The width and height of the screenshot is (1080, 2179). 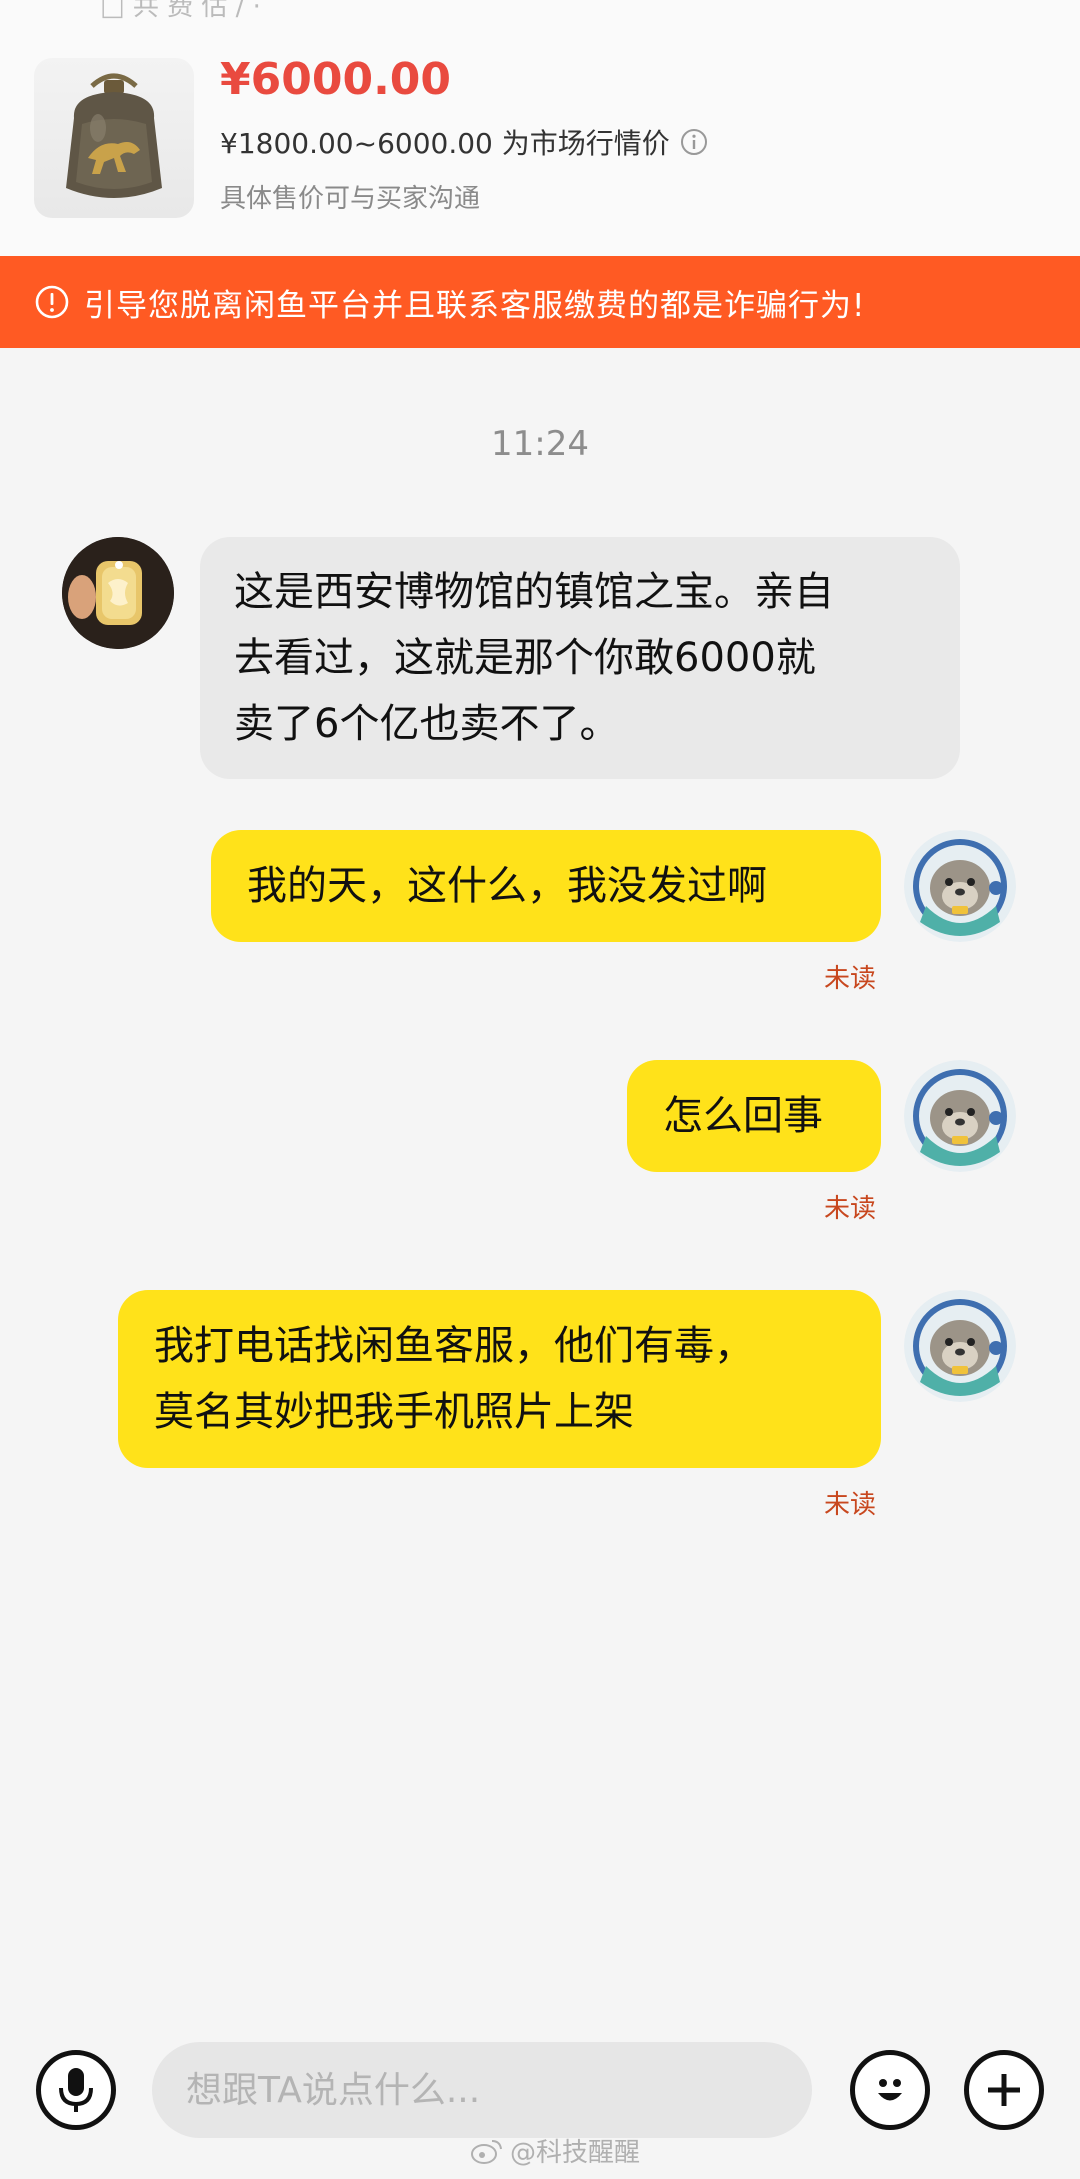 I want to click on emoji-button, so click(x=890, y=2090).